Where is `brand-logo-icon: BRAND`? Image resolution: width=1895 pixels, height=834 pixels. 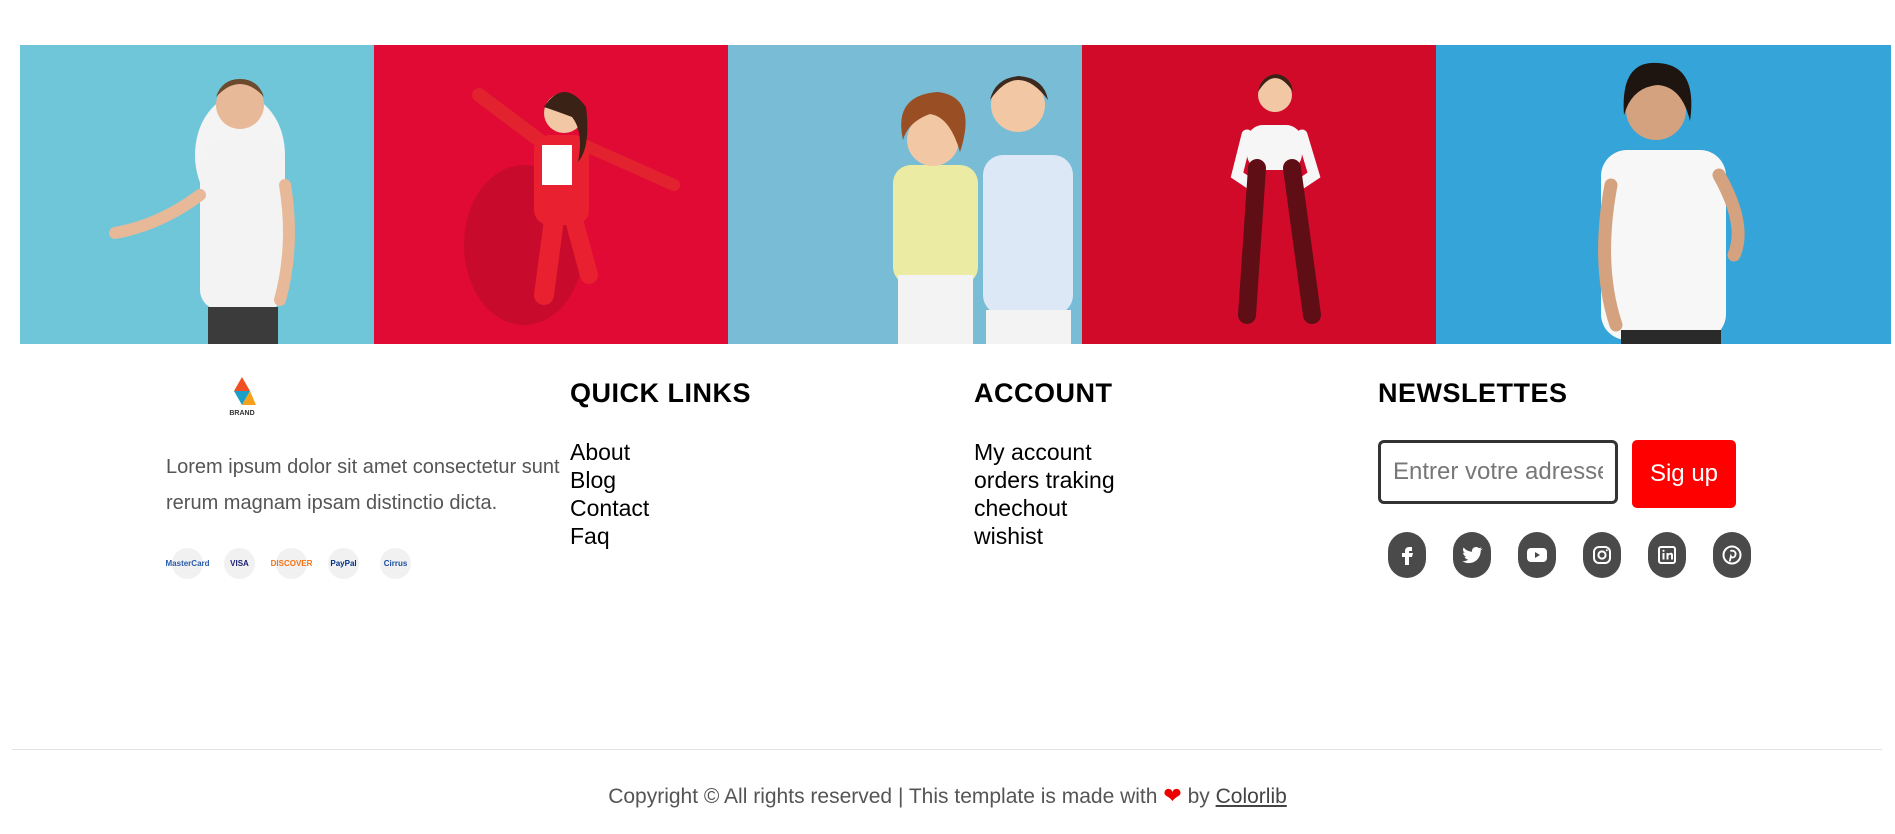
brand-logo-icon: BRAND is located at coordinates (242, 397).